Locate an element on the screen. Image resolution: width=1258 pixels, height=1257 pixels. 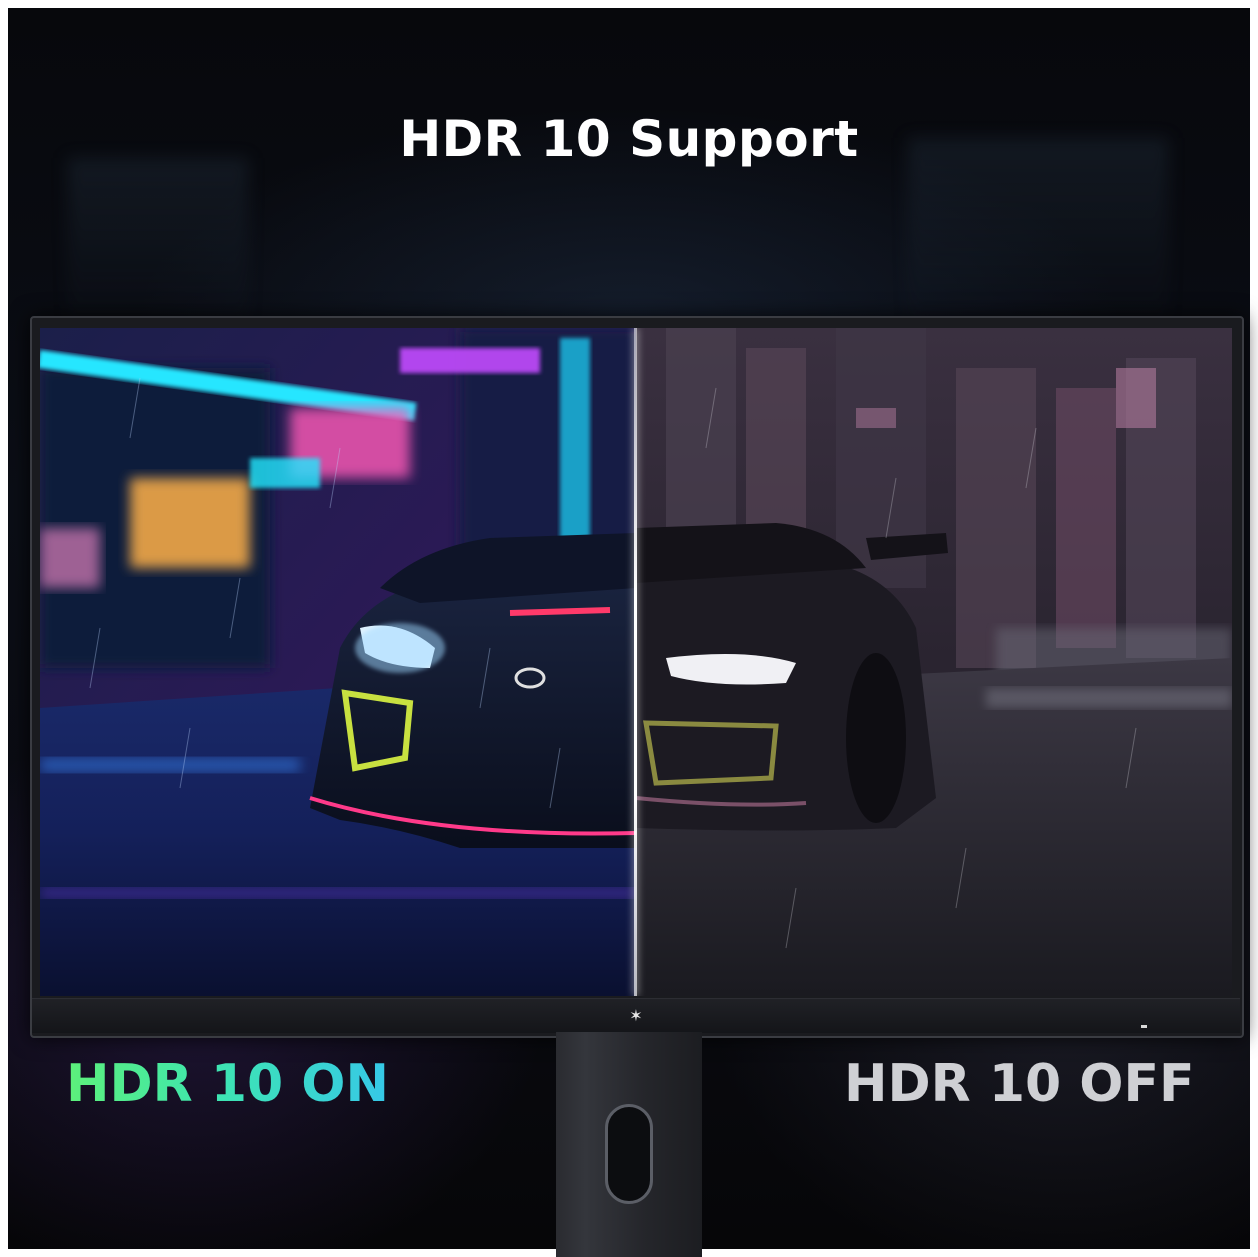
cable-management-hole is located at coordinates (629, 1154).